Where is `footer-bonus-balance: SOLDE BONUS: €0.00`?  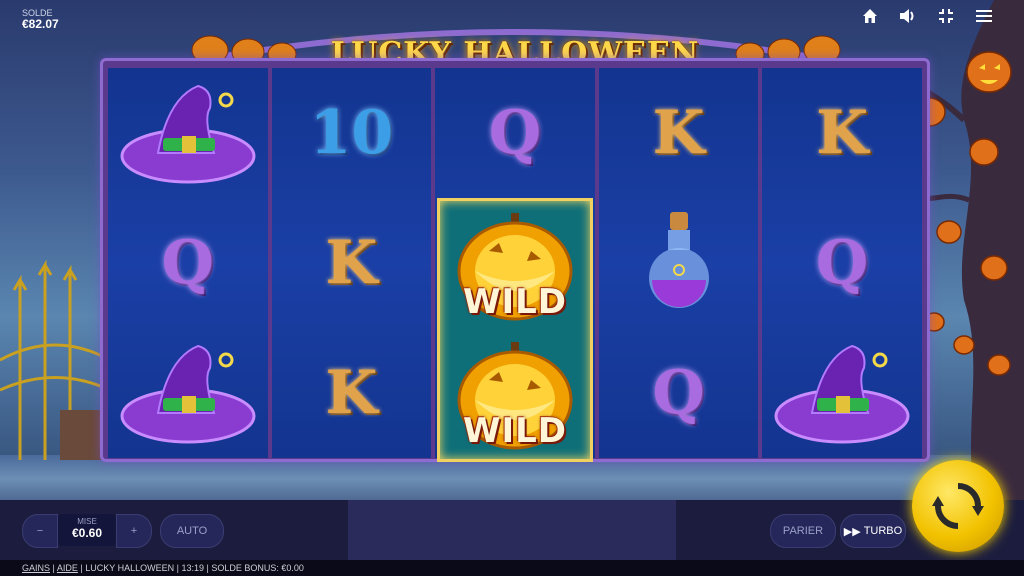 footer-bonus-balance: SOLDE BONUS: €0.00 is located at coordinates (257, 568).